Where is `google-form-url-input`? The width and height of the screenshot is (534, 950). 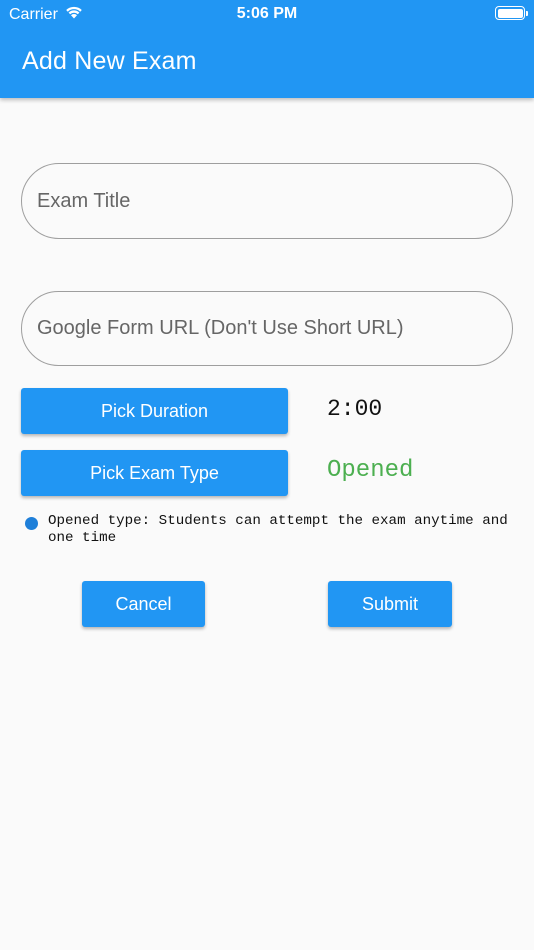 google-form-url-input is located at coordinates (267, 328).